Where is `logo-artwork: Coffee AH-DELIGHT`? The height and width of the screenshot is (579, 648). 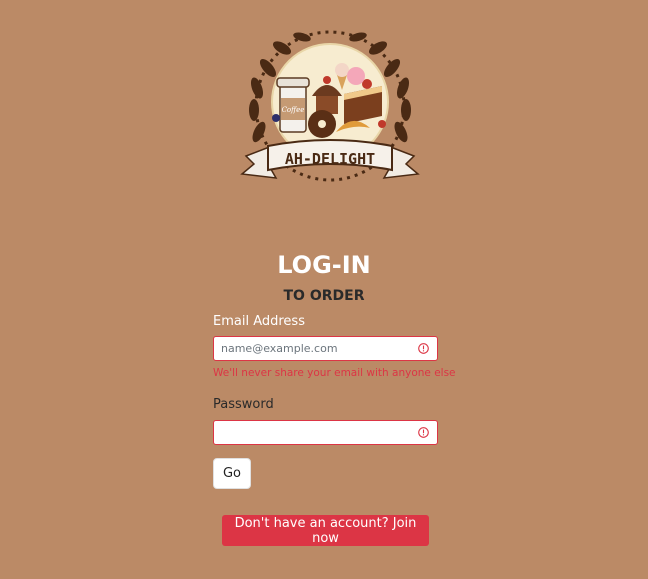 logo-artwork: Coffee AH-DELIGHT is located at coordinates (330, 106).